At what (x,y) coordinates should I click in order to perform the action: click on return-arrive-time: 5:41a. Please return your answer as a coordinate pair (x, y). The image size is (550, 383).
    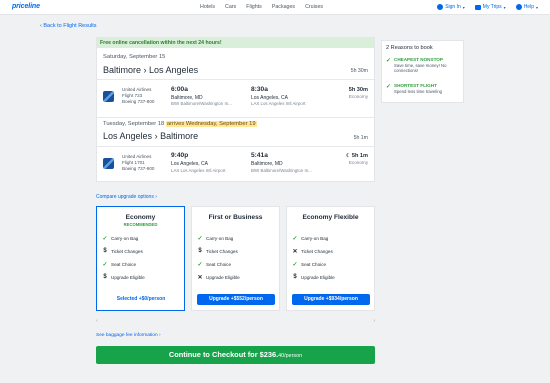
    Looking at the image, I should click on (259, 155).